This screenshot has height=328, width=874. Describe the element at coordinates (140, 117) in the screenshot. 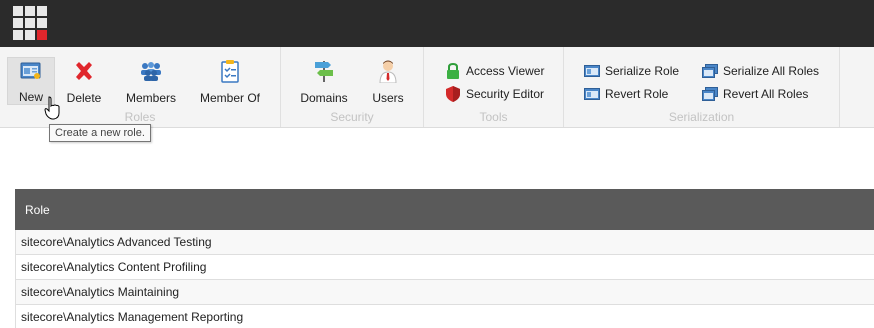

I see `ribbon-group-caption-roles: Roles` at that location.